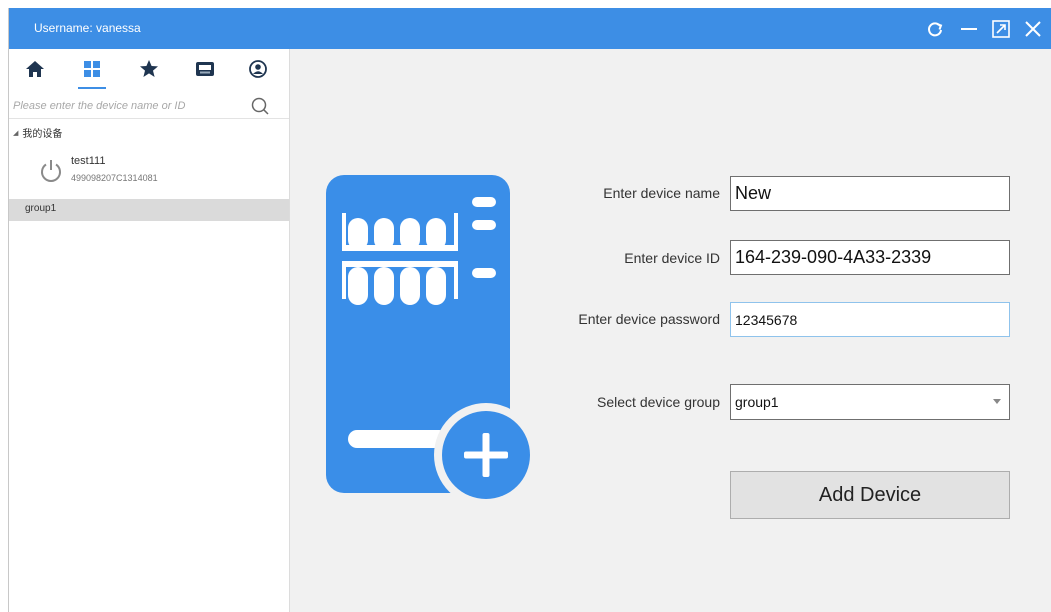 This screenshot has height=612, width=1051. I want to click on device-name: test111, so click(88, 161).